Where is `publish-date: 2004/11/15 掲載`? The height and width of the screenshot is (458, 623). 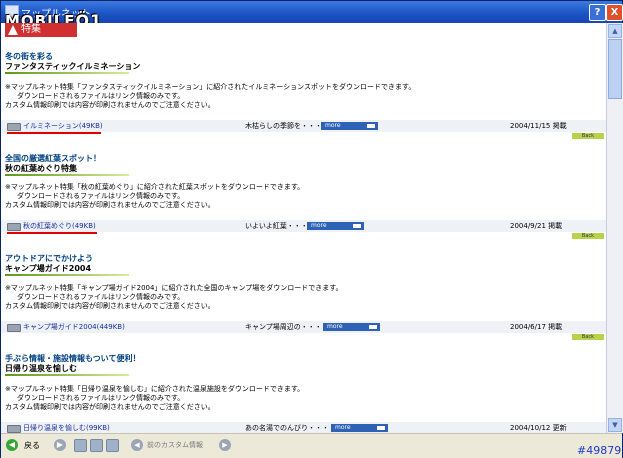
publish-date: 2004/11/15 掲載 is located at coordinates (538, 126).